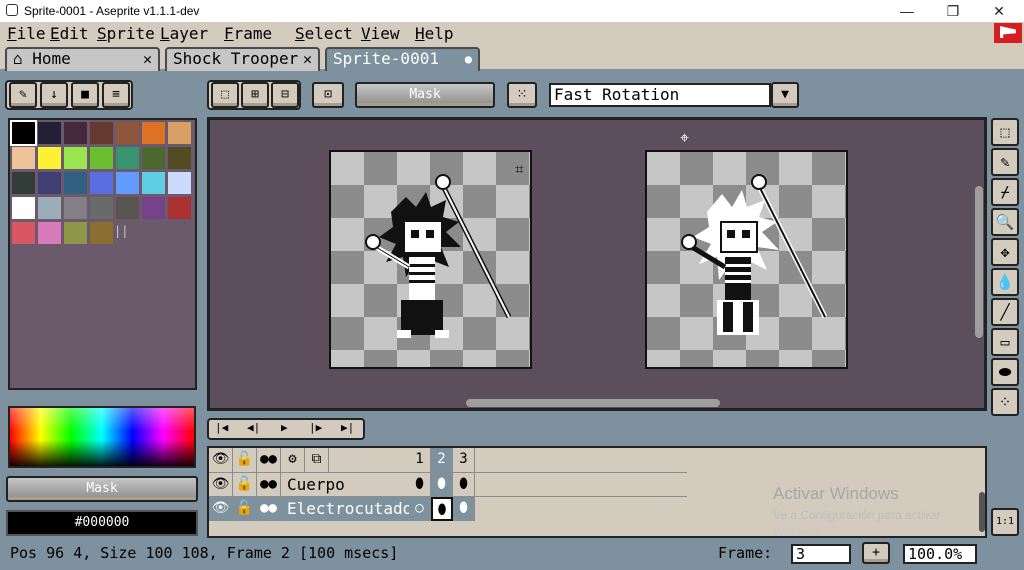 This screenshot has width=1024, height=570. What do you see at coordinates (940, 554) in the screenshot?
I see `zoom-input: 100.0%` at bounding box center [940, 554].